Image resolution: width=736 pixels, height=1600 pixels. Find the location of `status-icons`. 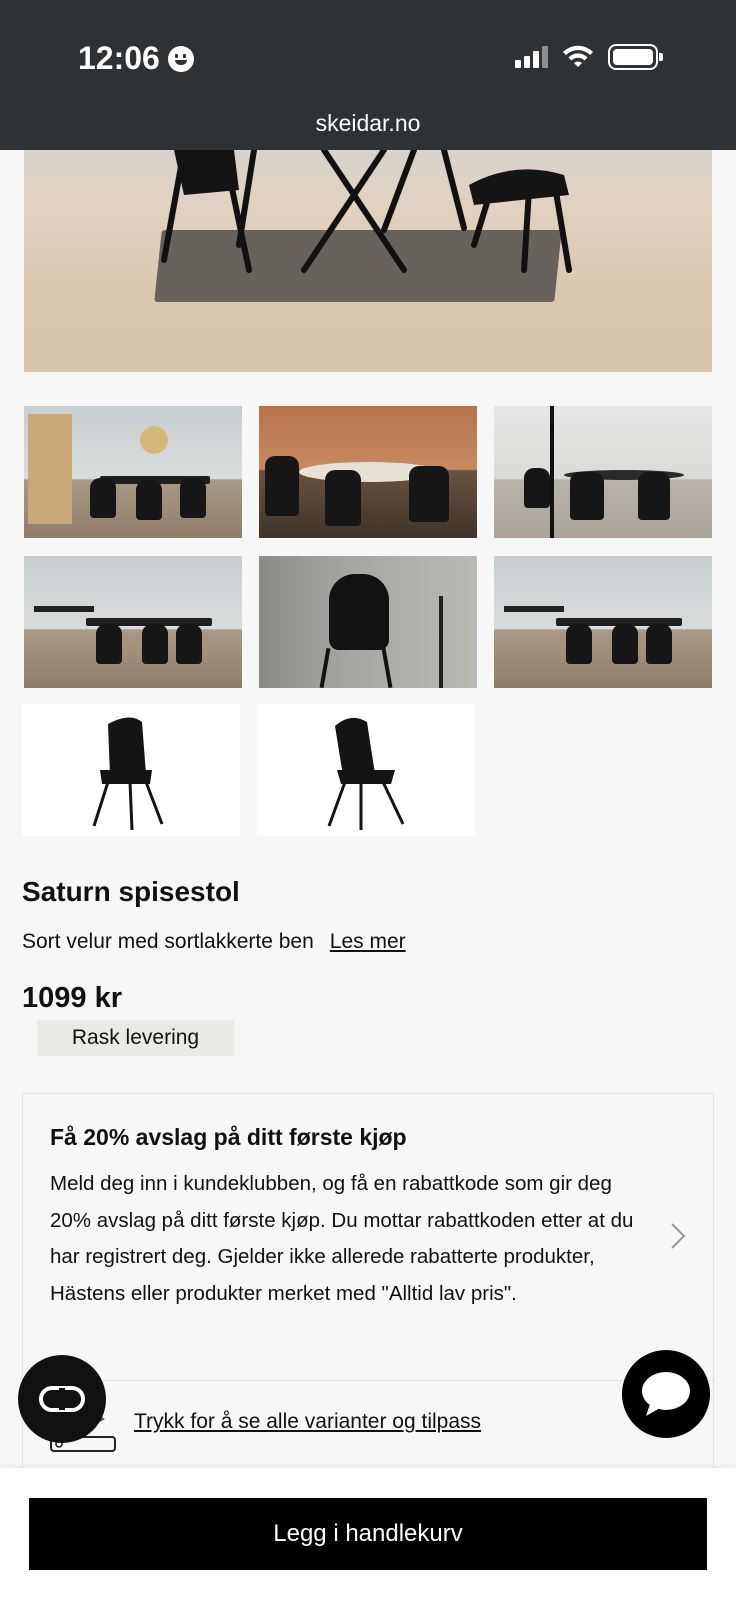

status-icons is located at coordinates (589, 57).